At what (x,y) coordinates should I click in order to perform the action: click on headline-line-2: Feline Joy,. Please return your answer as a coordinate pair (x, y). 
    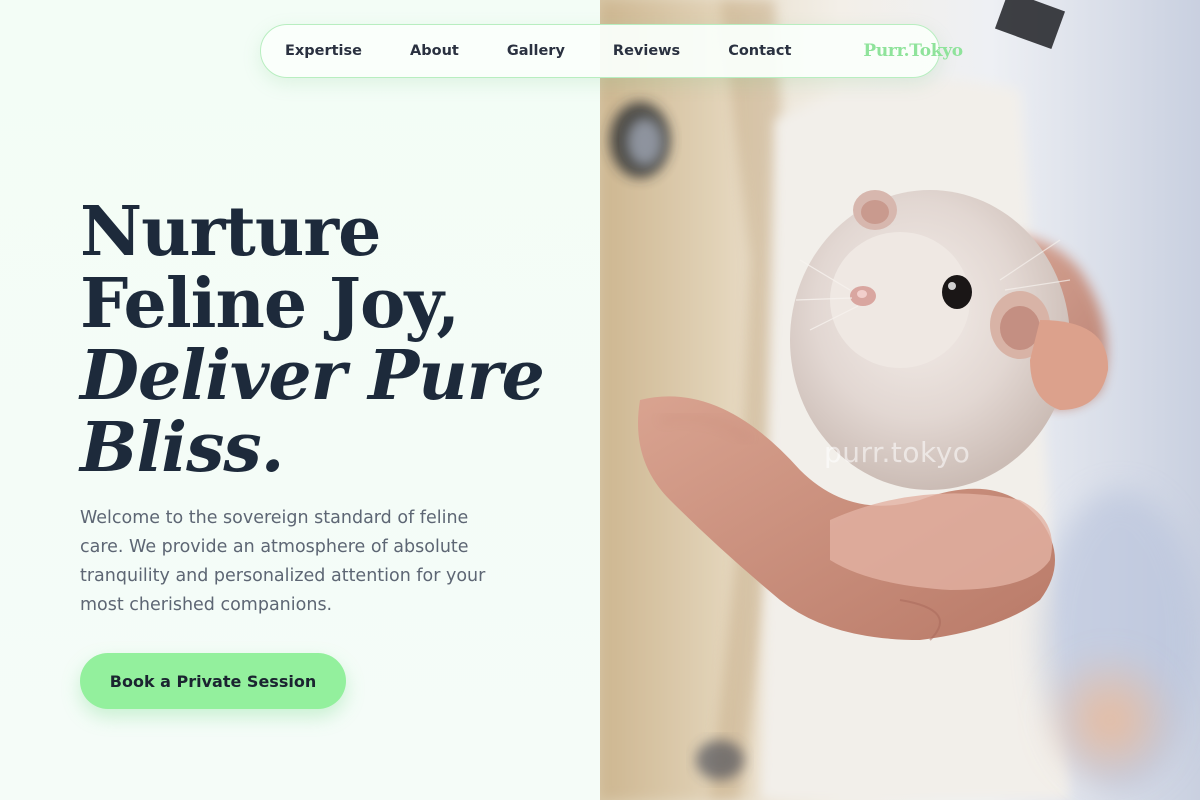
    Looking at the image, I should click on (270, 304).